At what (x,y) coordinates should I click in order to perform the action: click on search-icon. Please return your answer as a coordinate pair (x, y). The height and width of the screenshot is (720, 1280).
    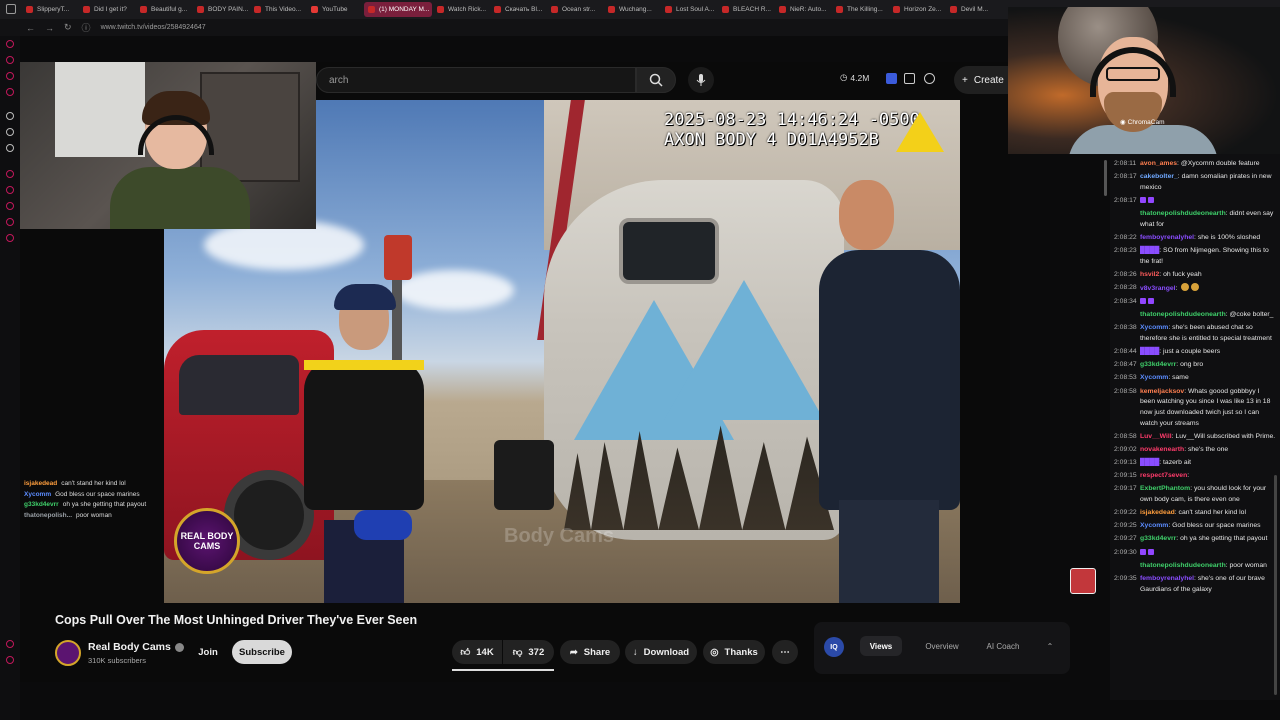
    Looking at the image, I should click on (656, 80).